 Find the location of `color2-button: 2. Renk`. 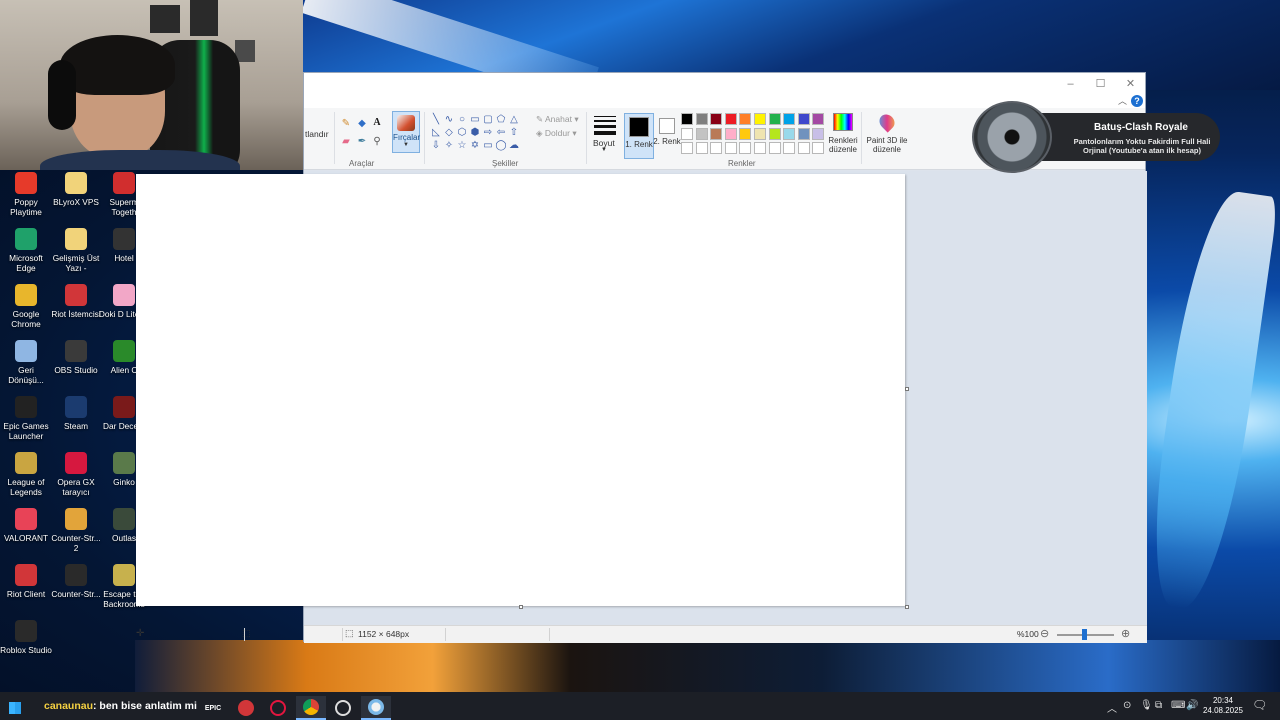

color2-button: 2. Renk is located at coordinates (667, 136).